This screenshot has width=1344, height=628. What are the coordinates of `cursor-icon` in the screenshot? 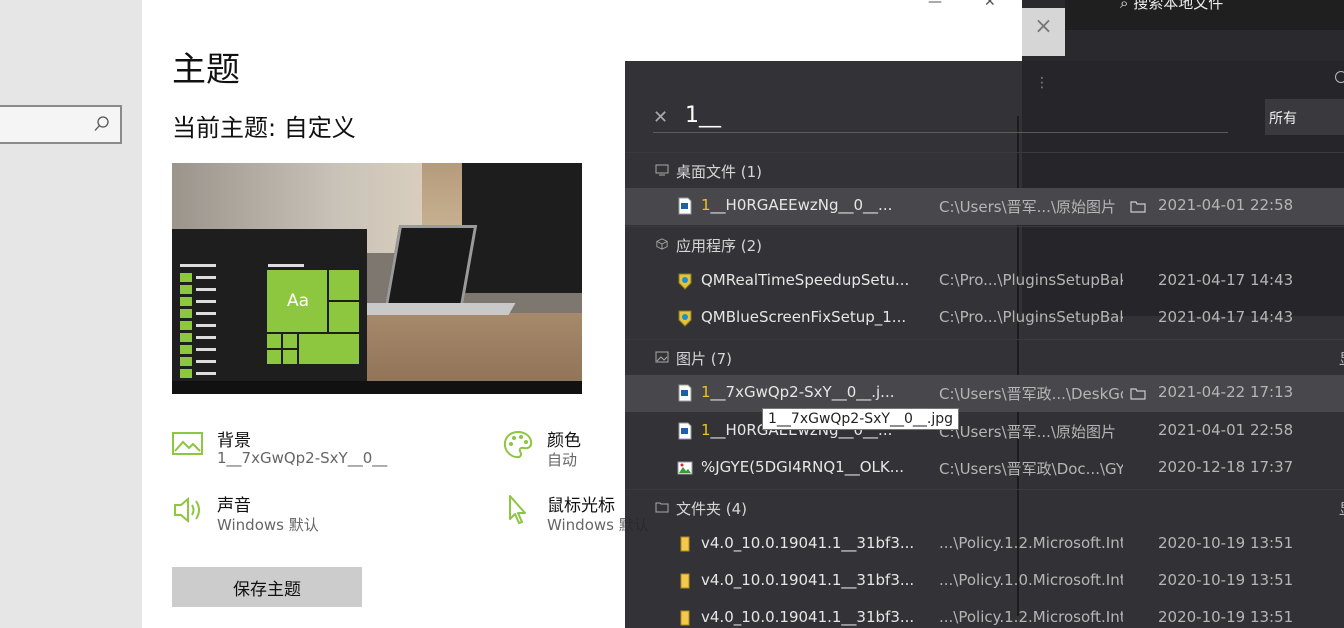 It's located at (517, 509).